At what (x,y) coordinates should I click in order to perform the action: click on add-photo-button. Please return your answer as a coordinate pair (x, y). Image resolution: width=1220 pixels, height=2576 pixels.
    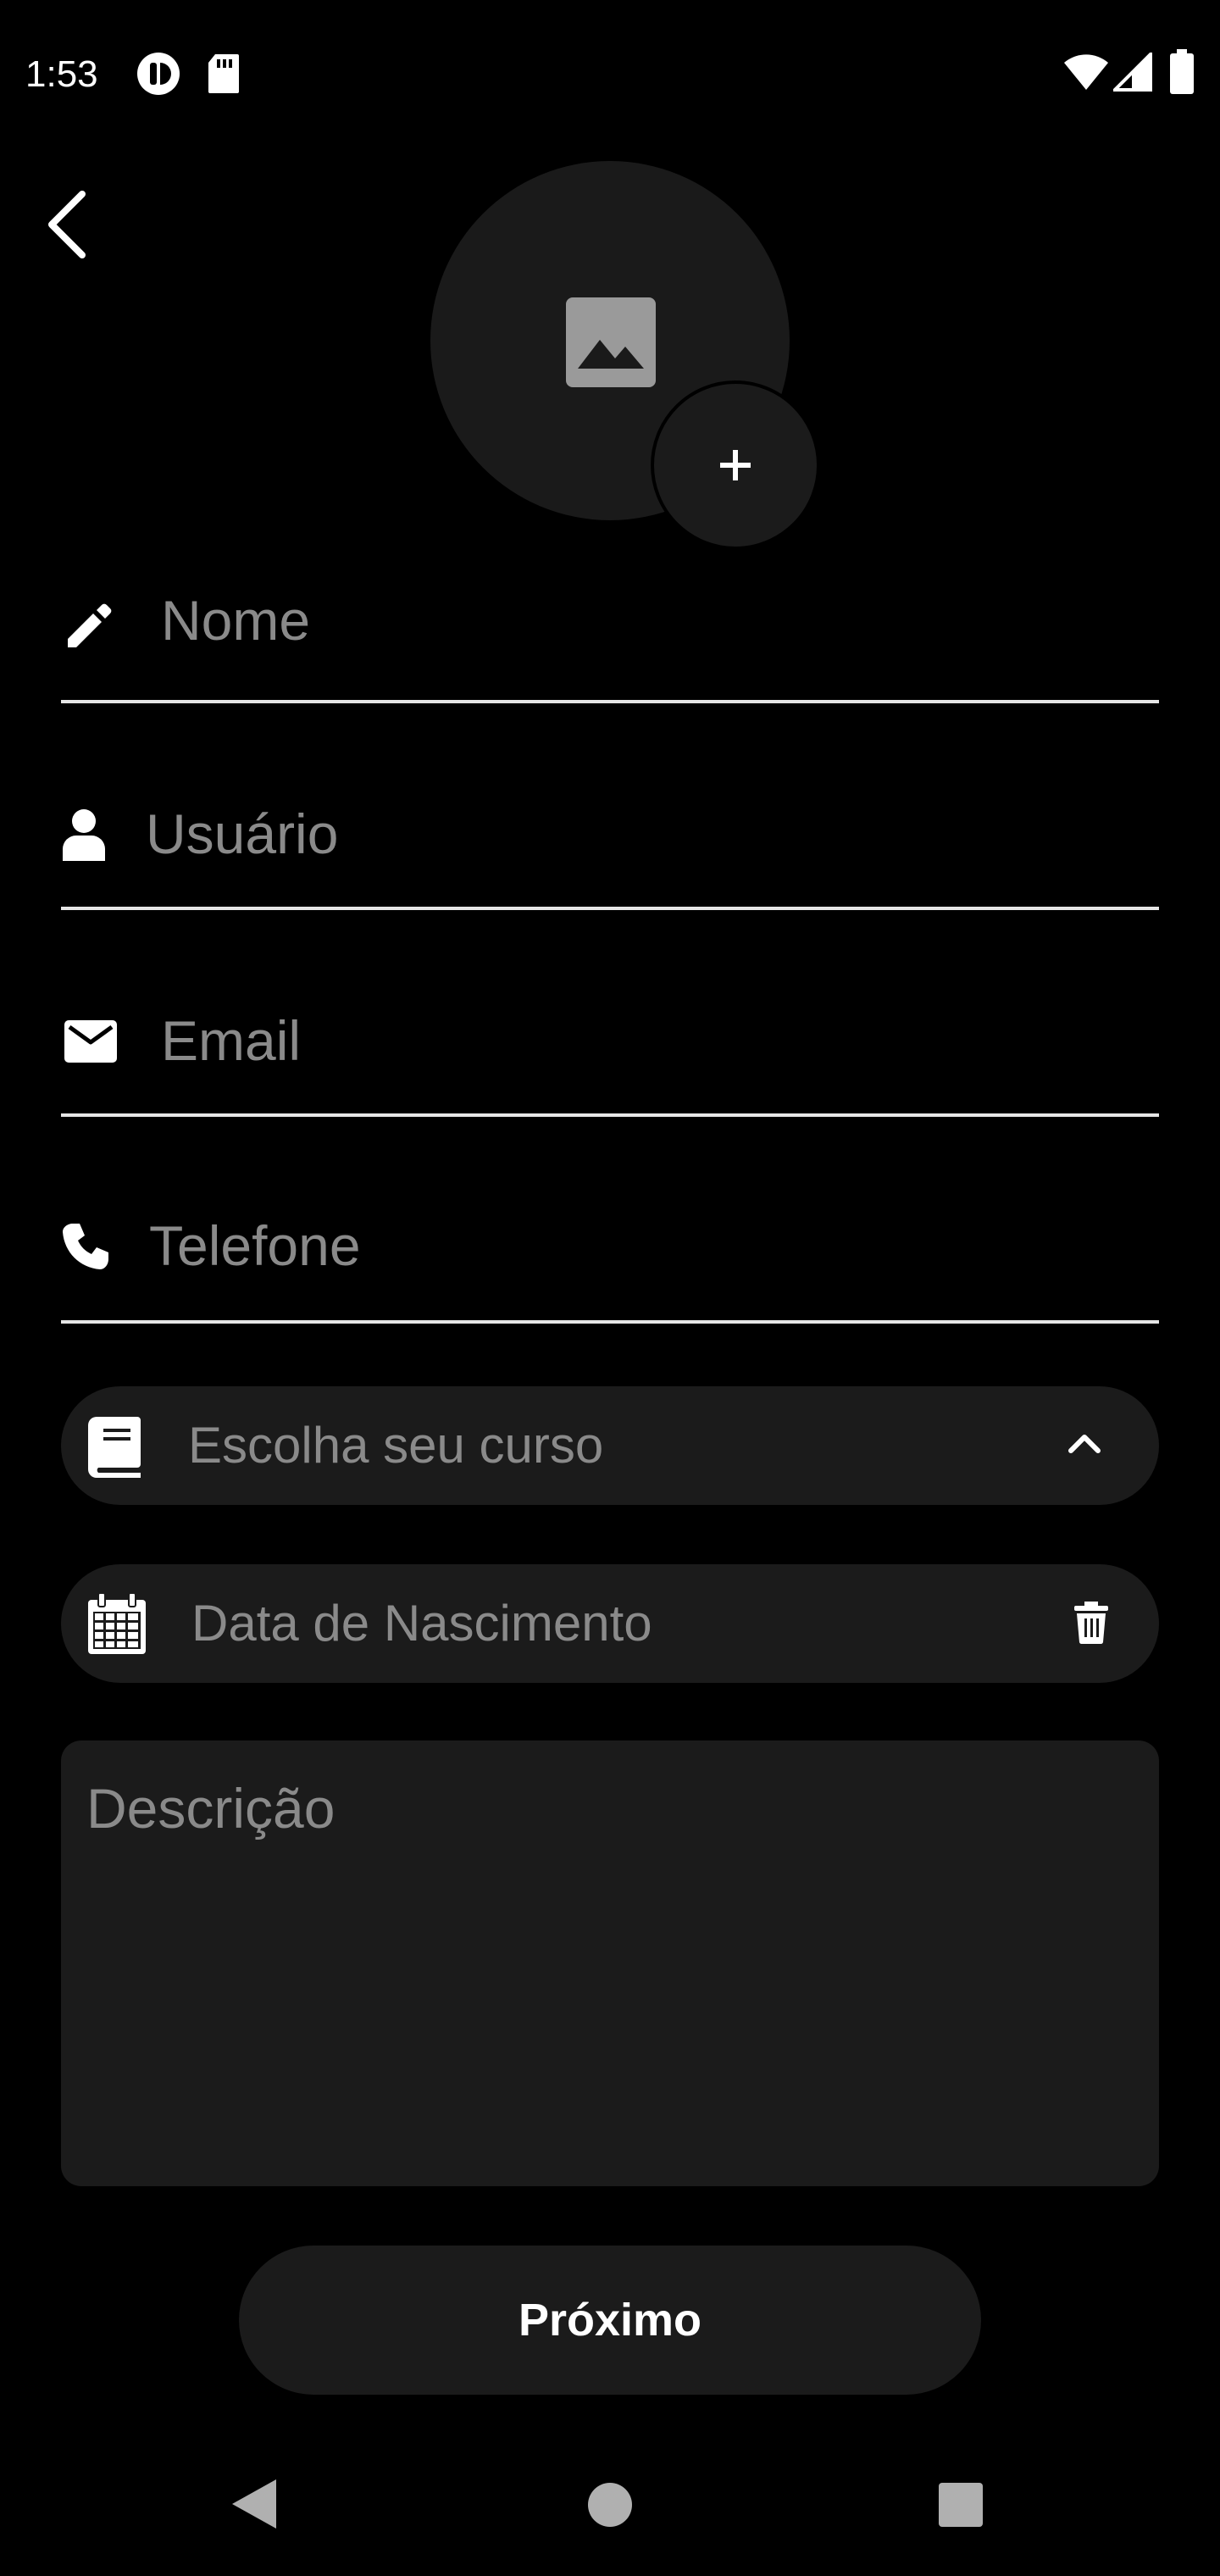
    Looking at the image, I should click on (735, 465).